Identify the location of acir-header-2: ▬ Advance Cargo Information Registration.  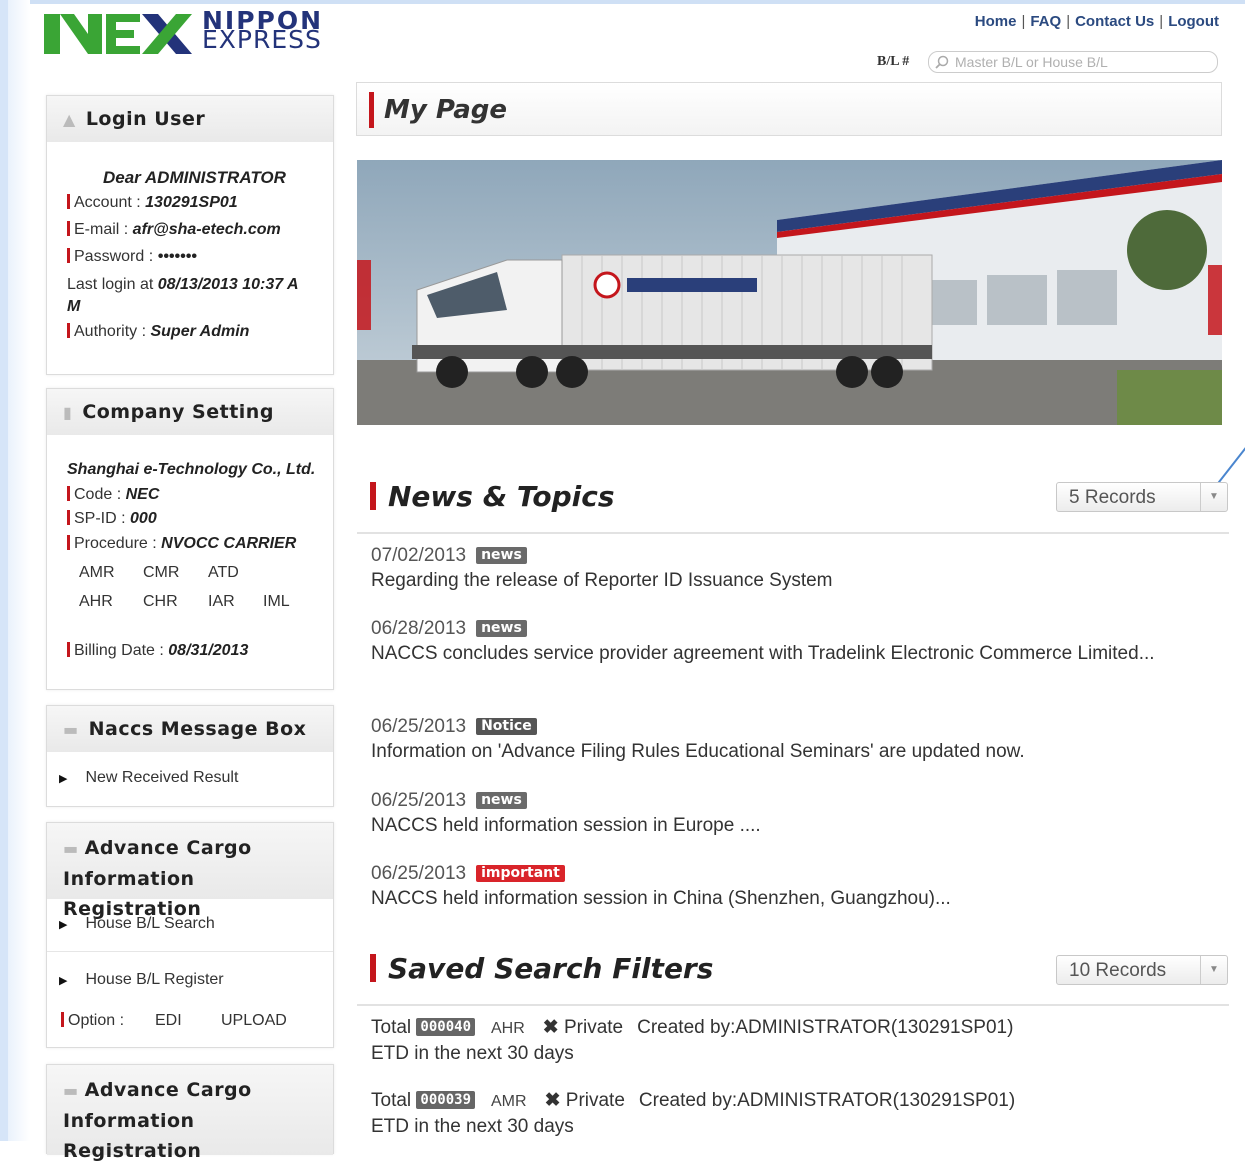
(190, 1113).